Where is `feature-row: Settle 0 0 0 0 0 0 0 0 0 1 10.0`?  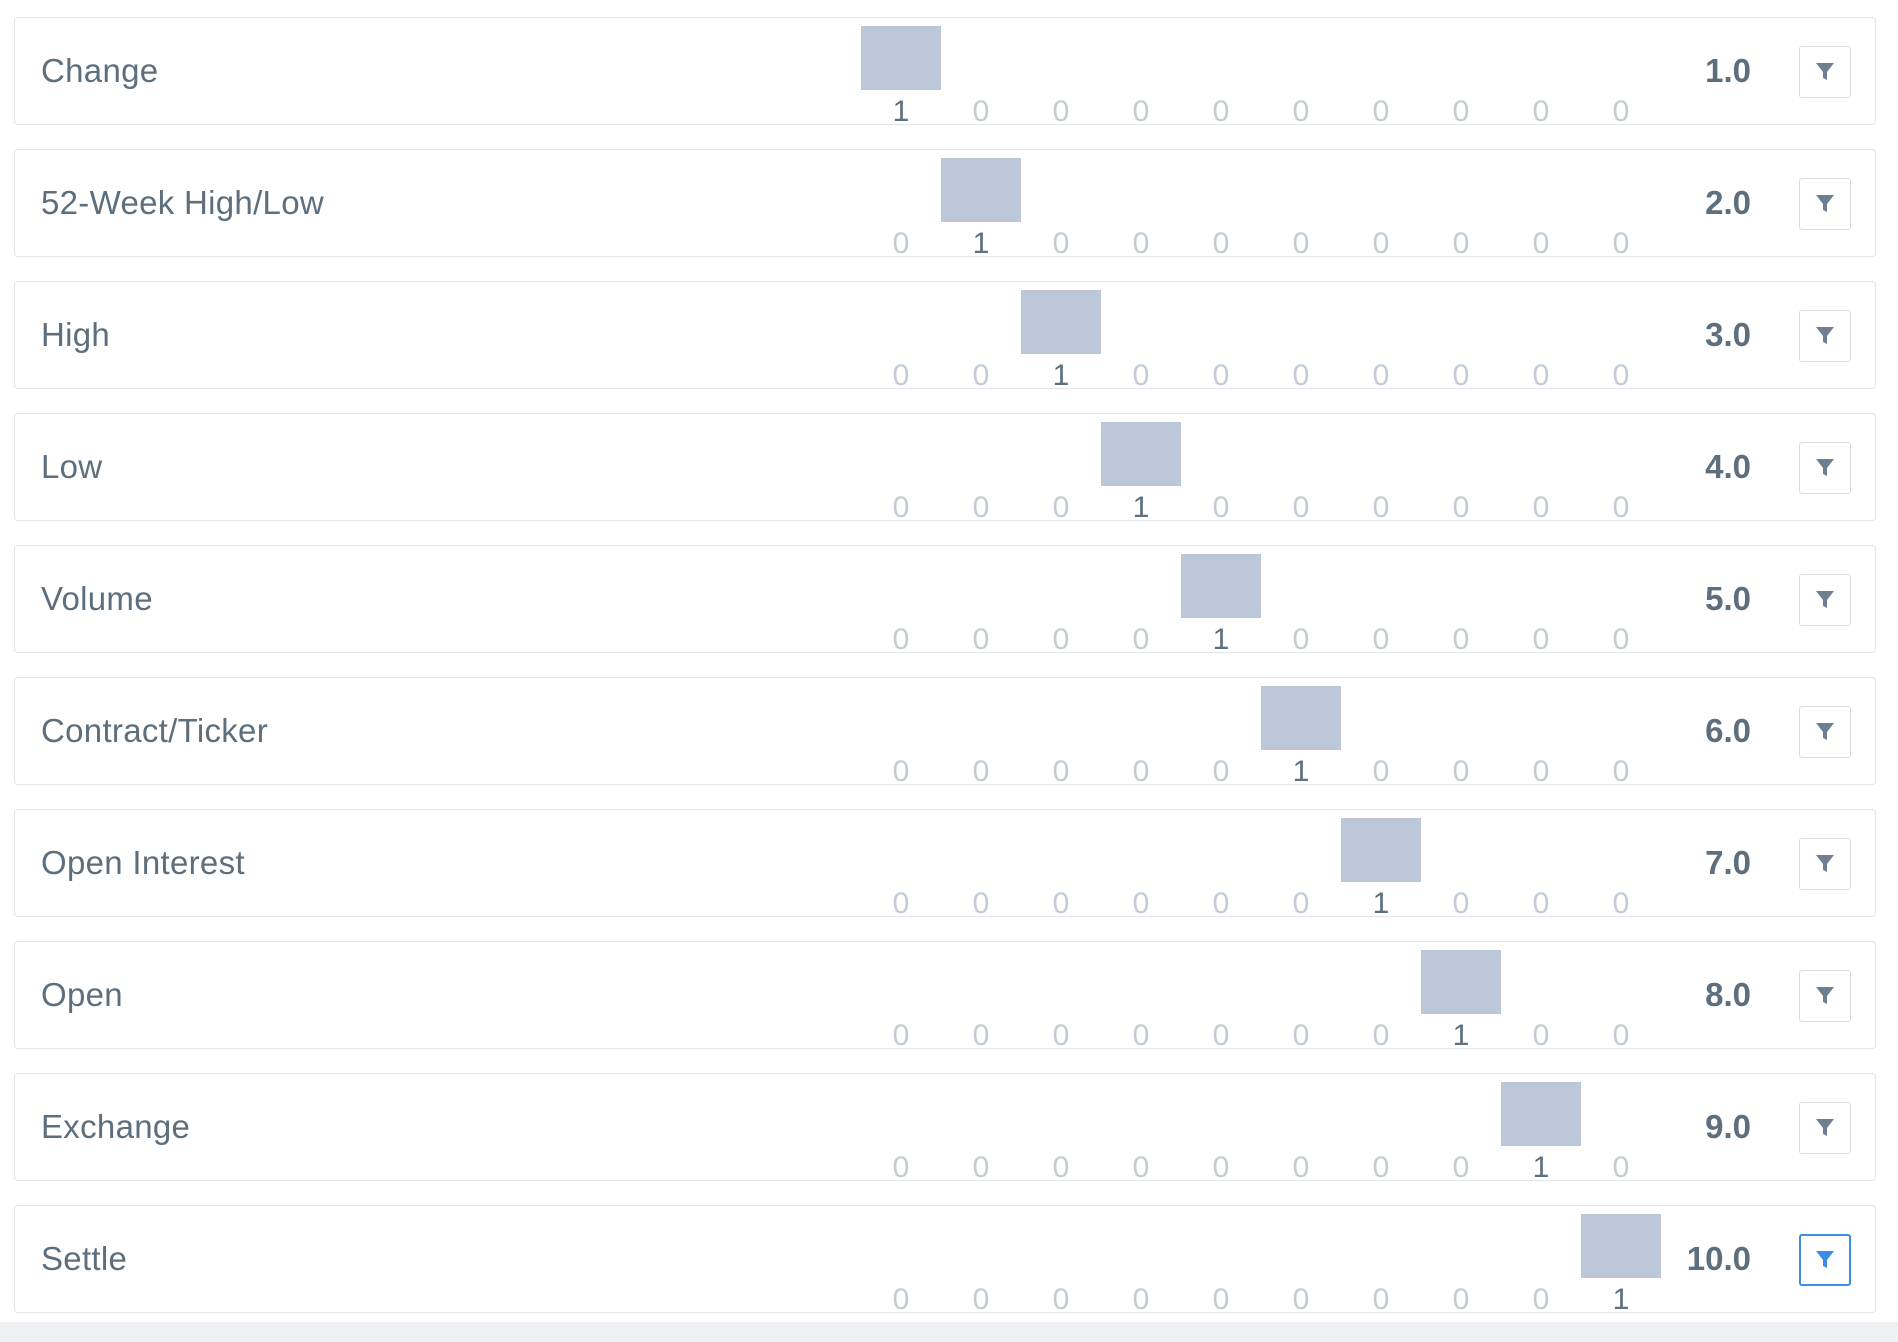 feature-row: Settle 0 0 0 0 0 0 0 0 0 1 10.0 is located at coordinates (945, 1260).